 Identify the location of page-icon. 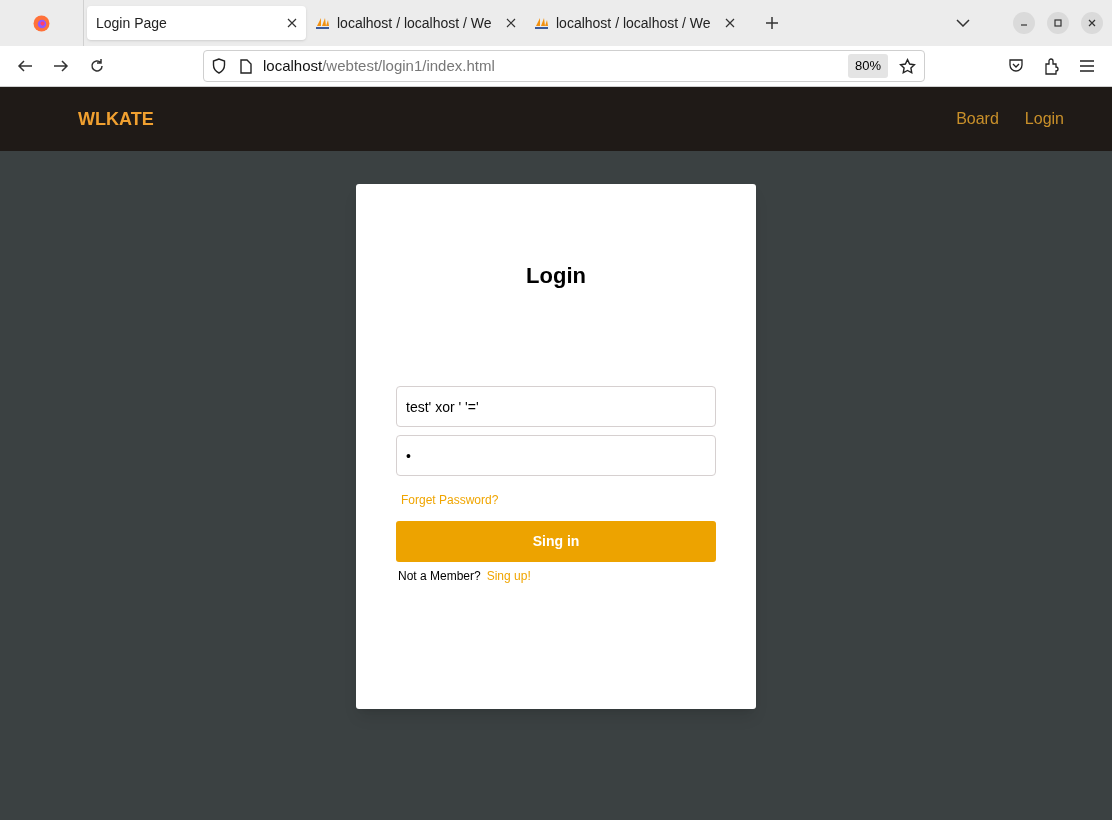
(246, 66).